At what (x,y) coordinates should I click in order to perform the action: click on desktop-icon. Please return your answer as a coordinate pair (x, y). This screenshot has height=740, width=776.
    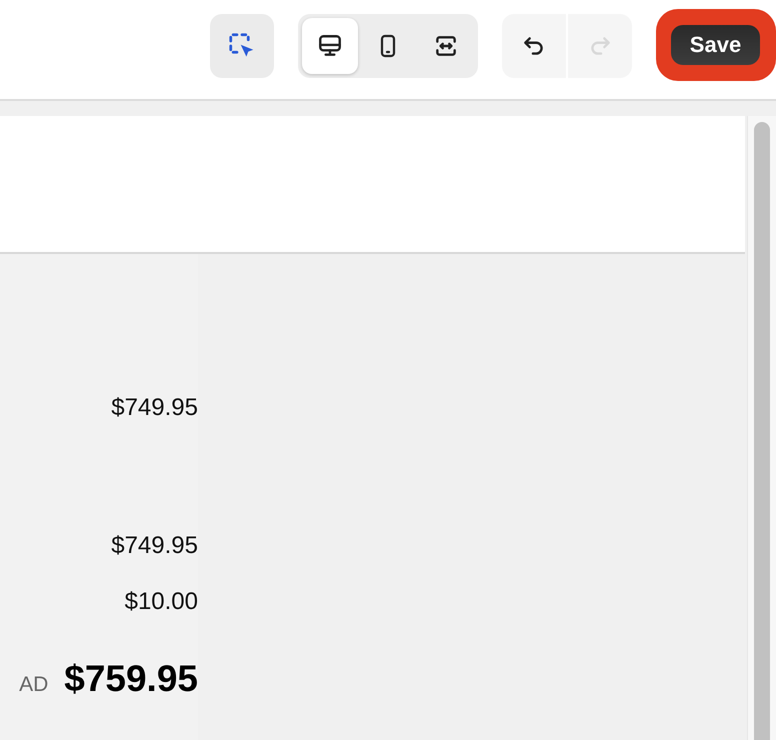
    Looking at the image, I should click on (330, 45).